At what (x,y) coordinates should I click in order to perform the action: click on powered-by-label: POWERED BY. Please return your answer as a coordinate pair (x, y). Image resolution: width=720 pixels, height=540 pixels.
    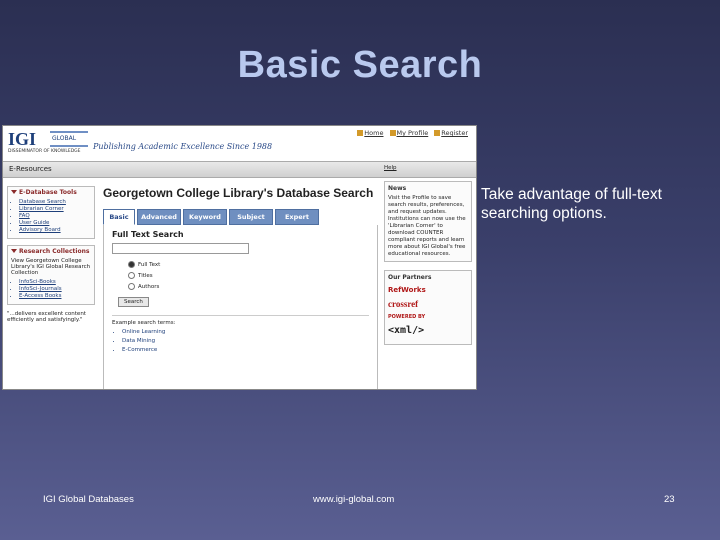
    Looking at the image, I should click on (407, 317).